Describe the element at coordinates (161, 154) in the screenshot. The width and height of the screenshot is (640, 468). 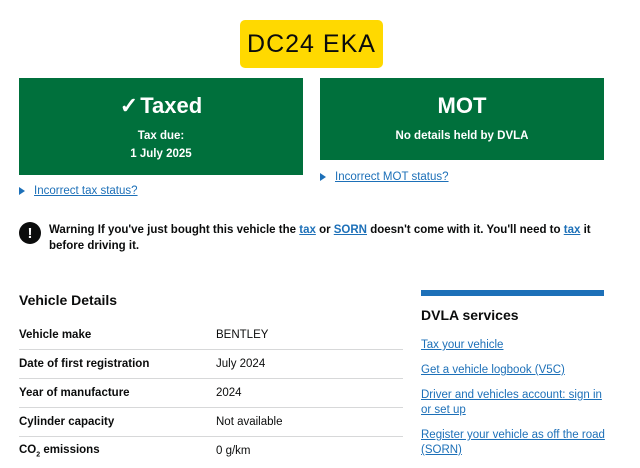
I see `tax-due-date: 1 July 2025` at that location.